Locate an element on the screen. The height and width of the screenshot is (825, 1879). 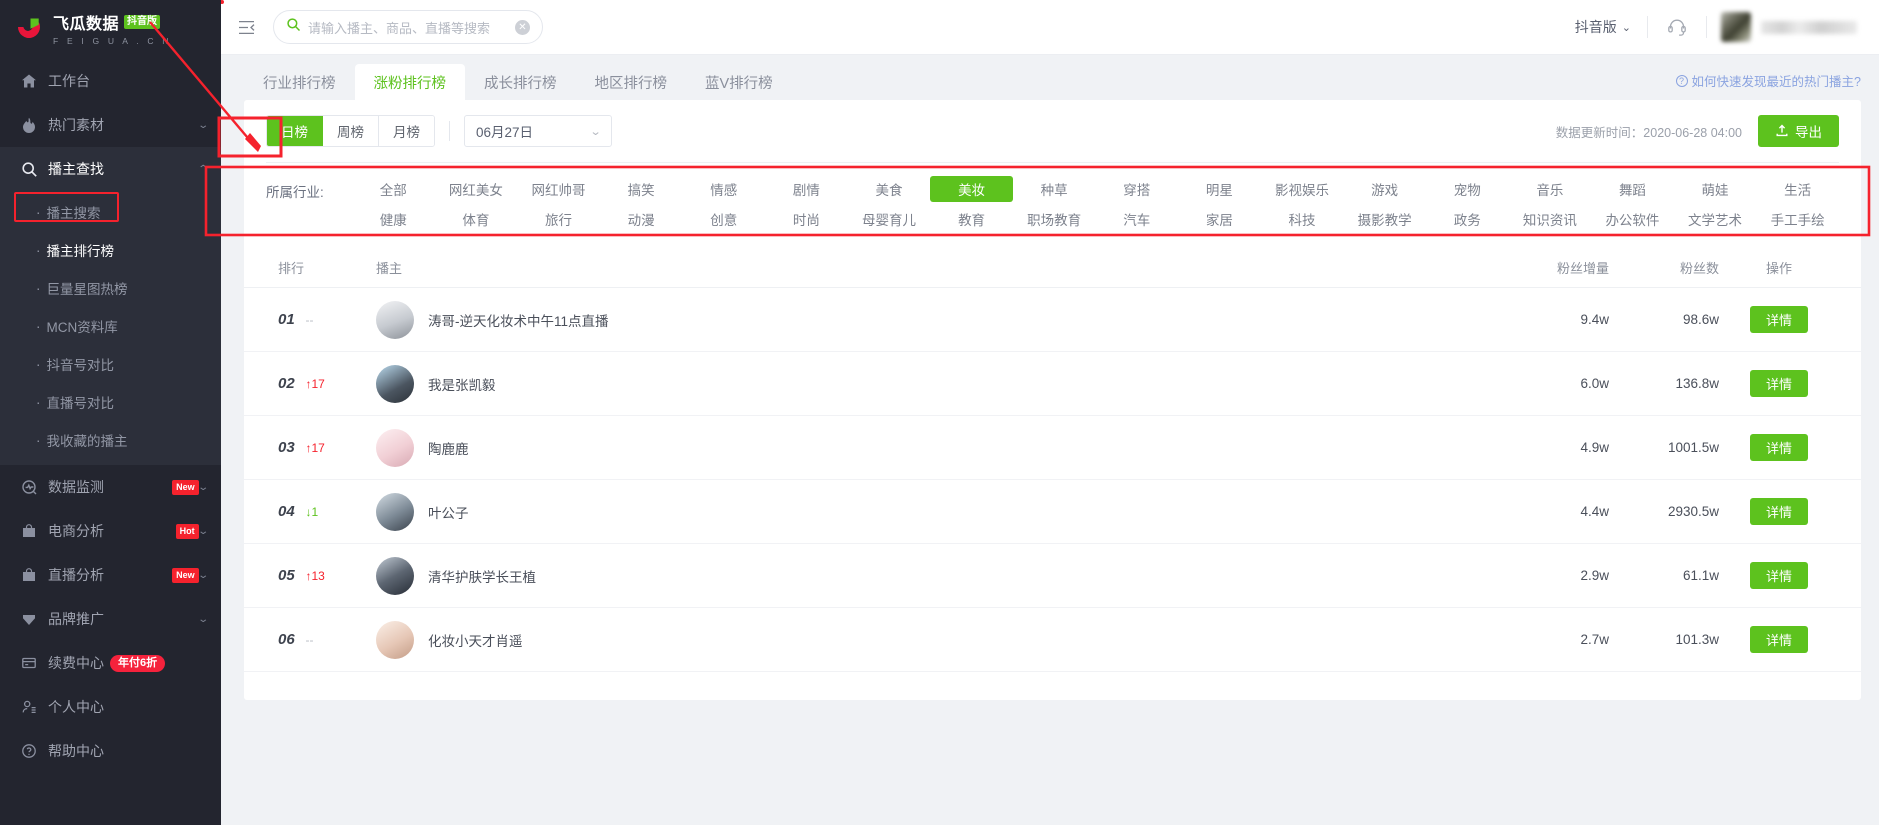
cell-operation: 详情 is located at coordinates (1779, 511).